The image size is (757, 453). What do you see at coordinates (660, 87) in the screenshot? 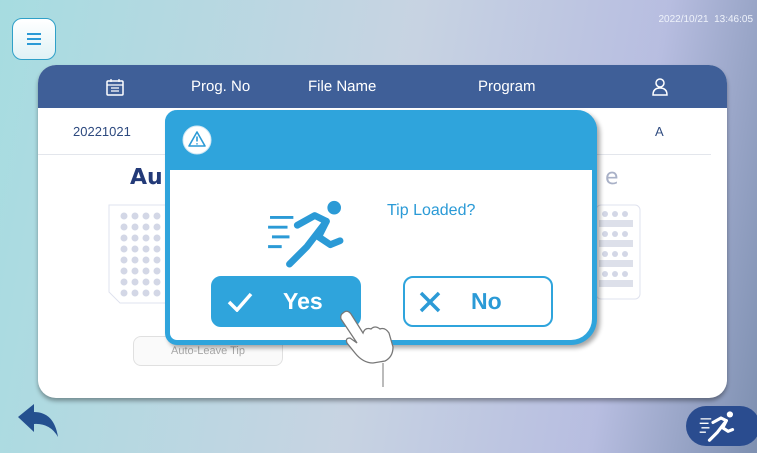
I see `user-icon` at bounding box center [660, 87].